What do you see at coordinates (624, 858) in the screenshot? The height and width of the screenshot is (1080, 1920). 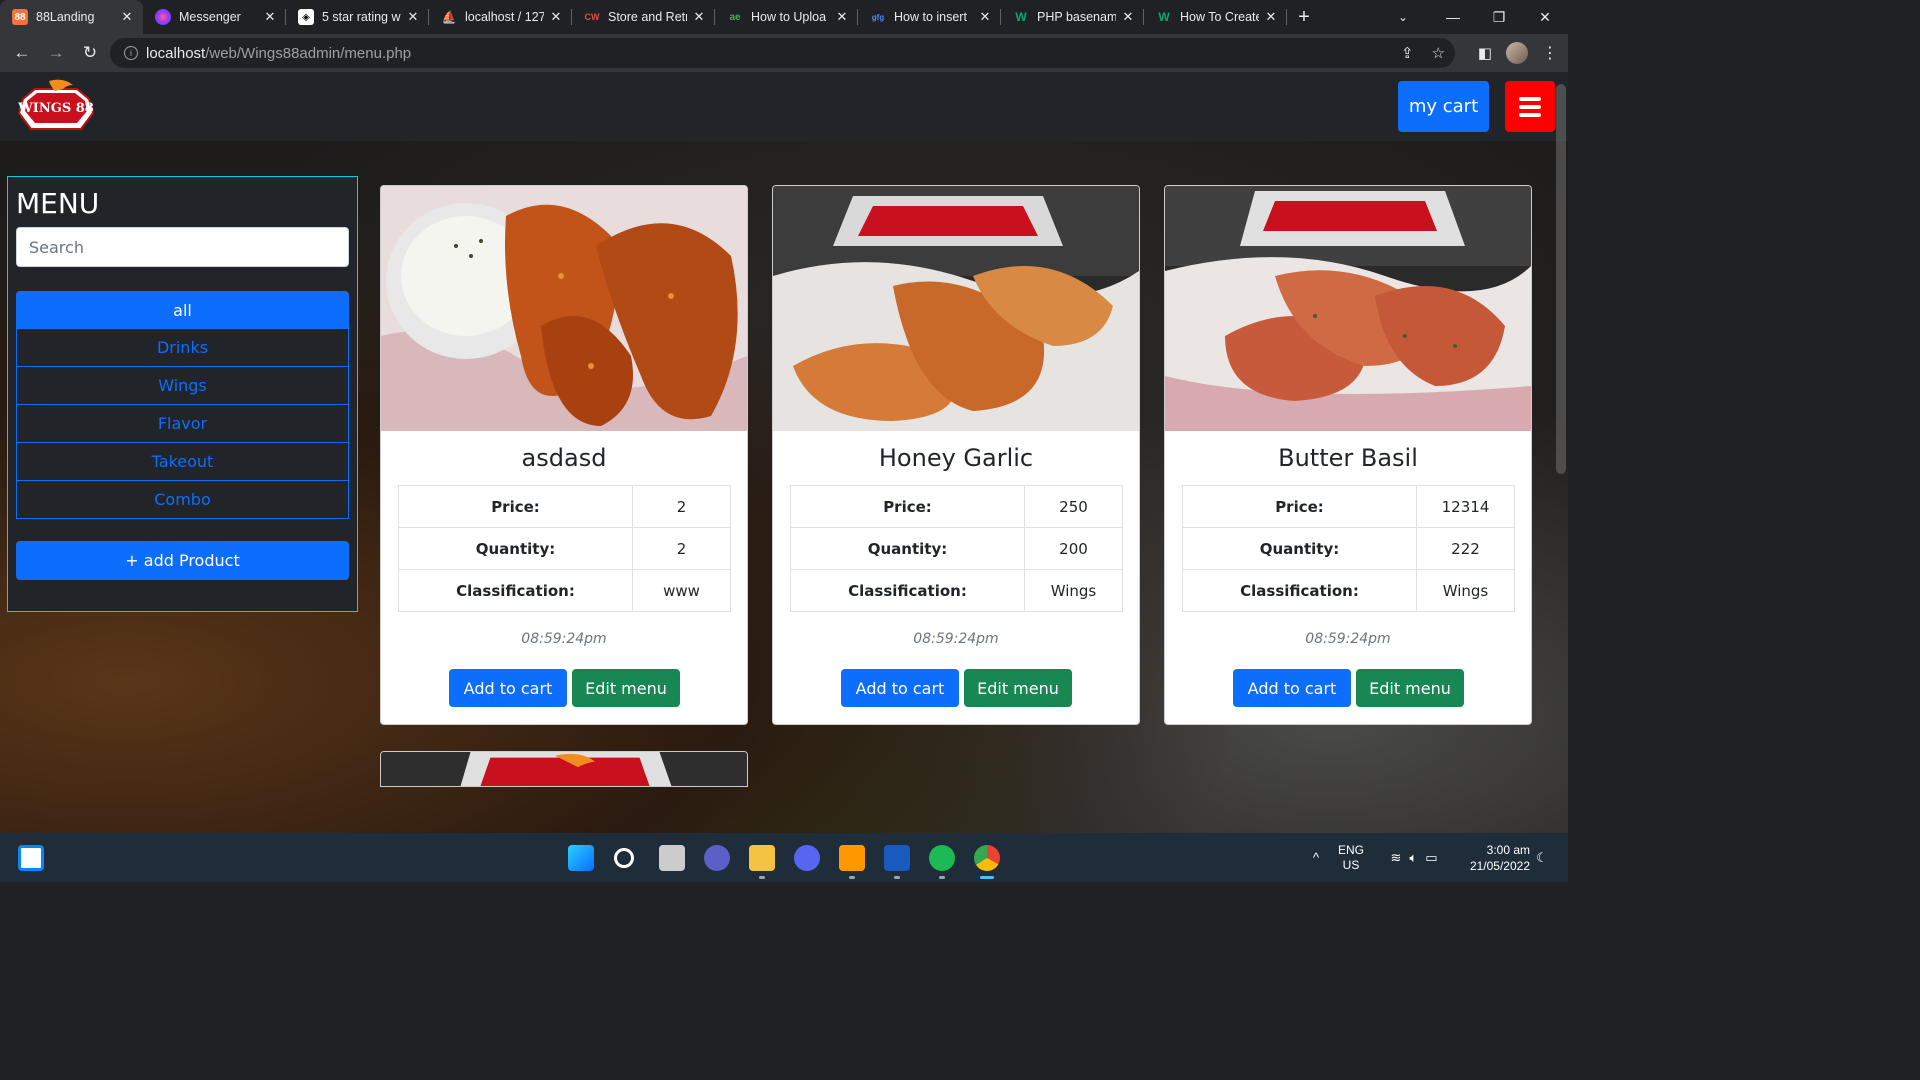 I see `search-icon` at bounding box center [624, 858].